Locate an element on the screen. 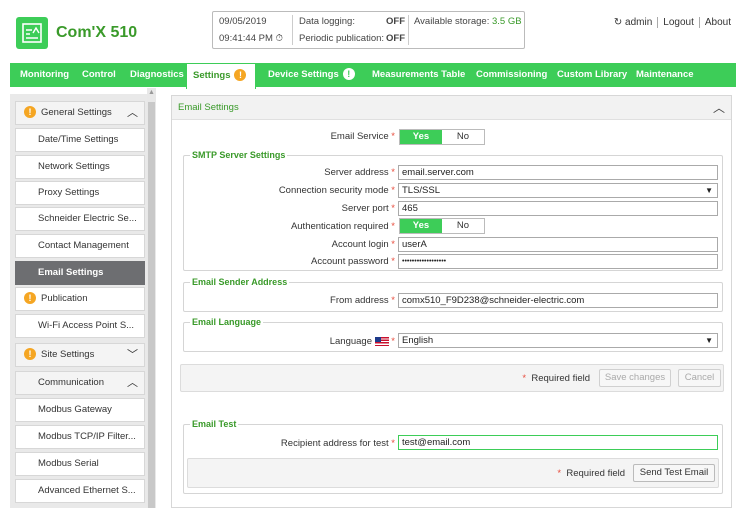  language-label: Language * is located at coordinates (362, 341).